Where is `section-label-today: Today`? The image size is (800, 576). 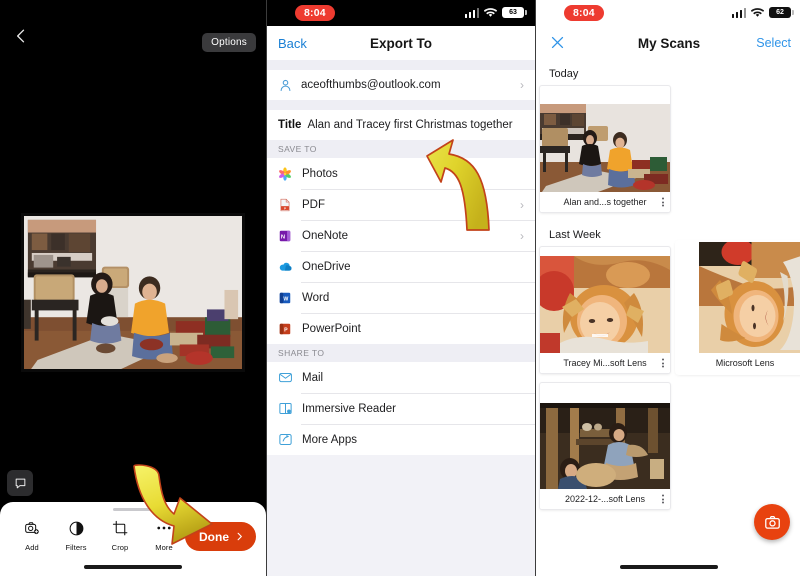
section-label-today: Today is located at coordinates (564, 74).